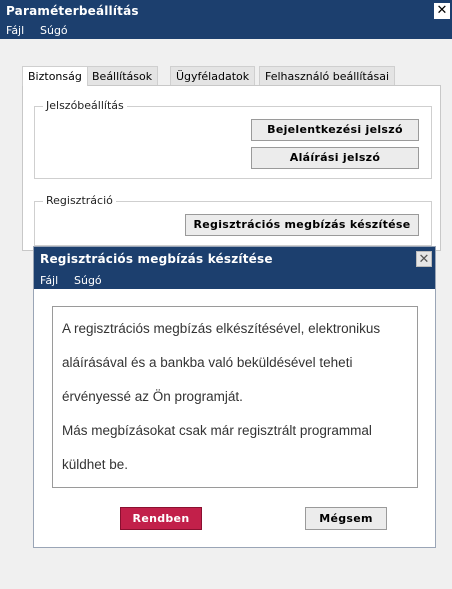 This screenshot has height=589, width=452. Describe the element at coordinates (15, 30) in the screenshot. I see `menu-file: Fájl` at that location.